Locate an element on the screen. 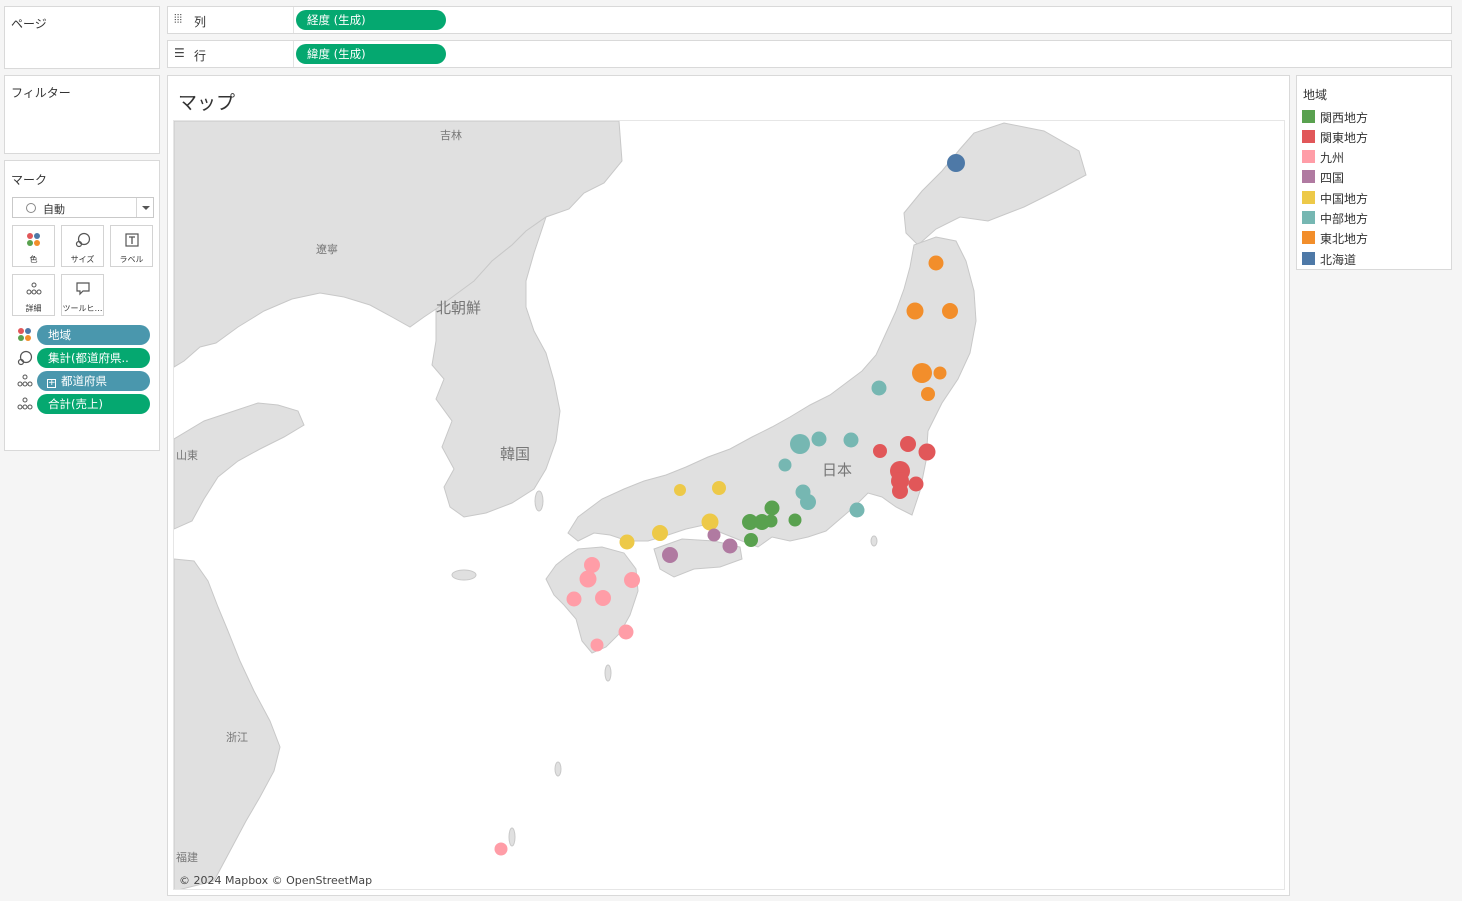 The image size is (1462, 901). prefecture-pill-label: 都道府県 is located at coordinates (84, 381).